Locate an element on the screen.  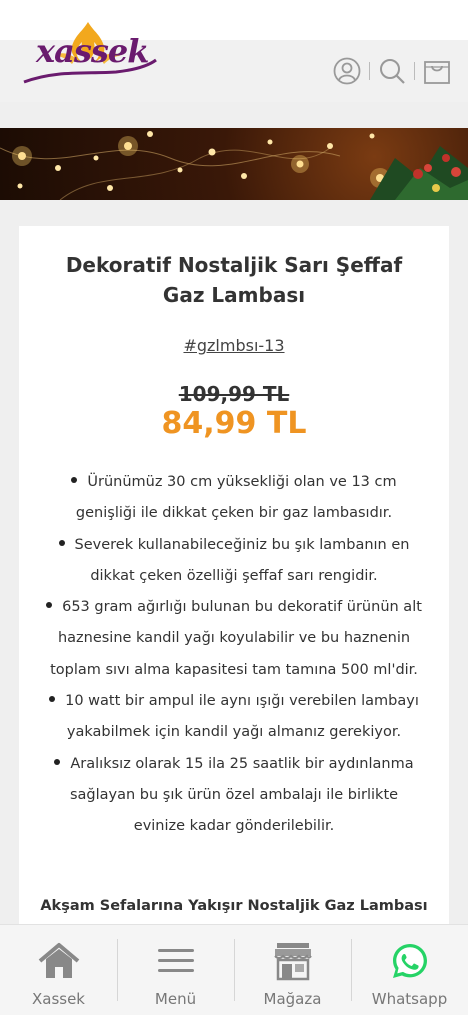
decorative-banner is located at coordinates (234, 164).